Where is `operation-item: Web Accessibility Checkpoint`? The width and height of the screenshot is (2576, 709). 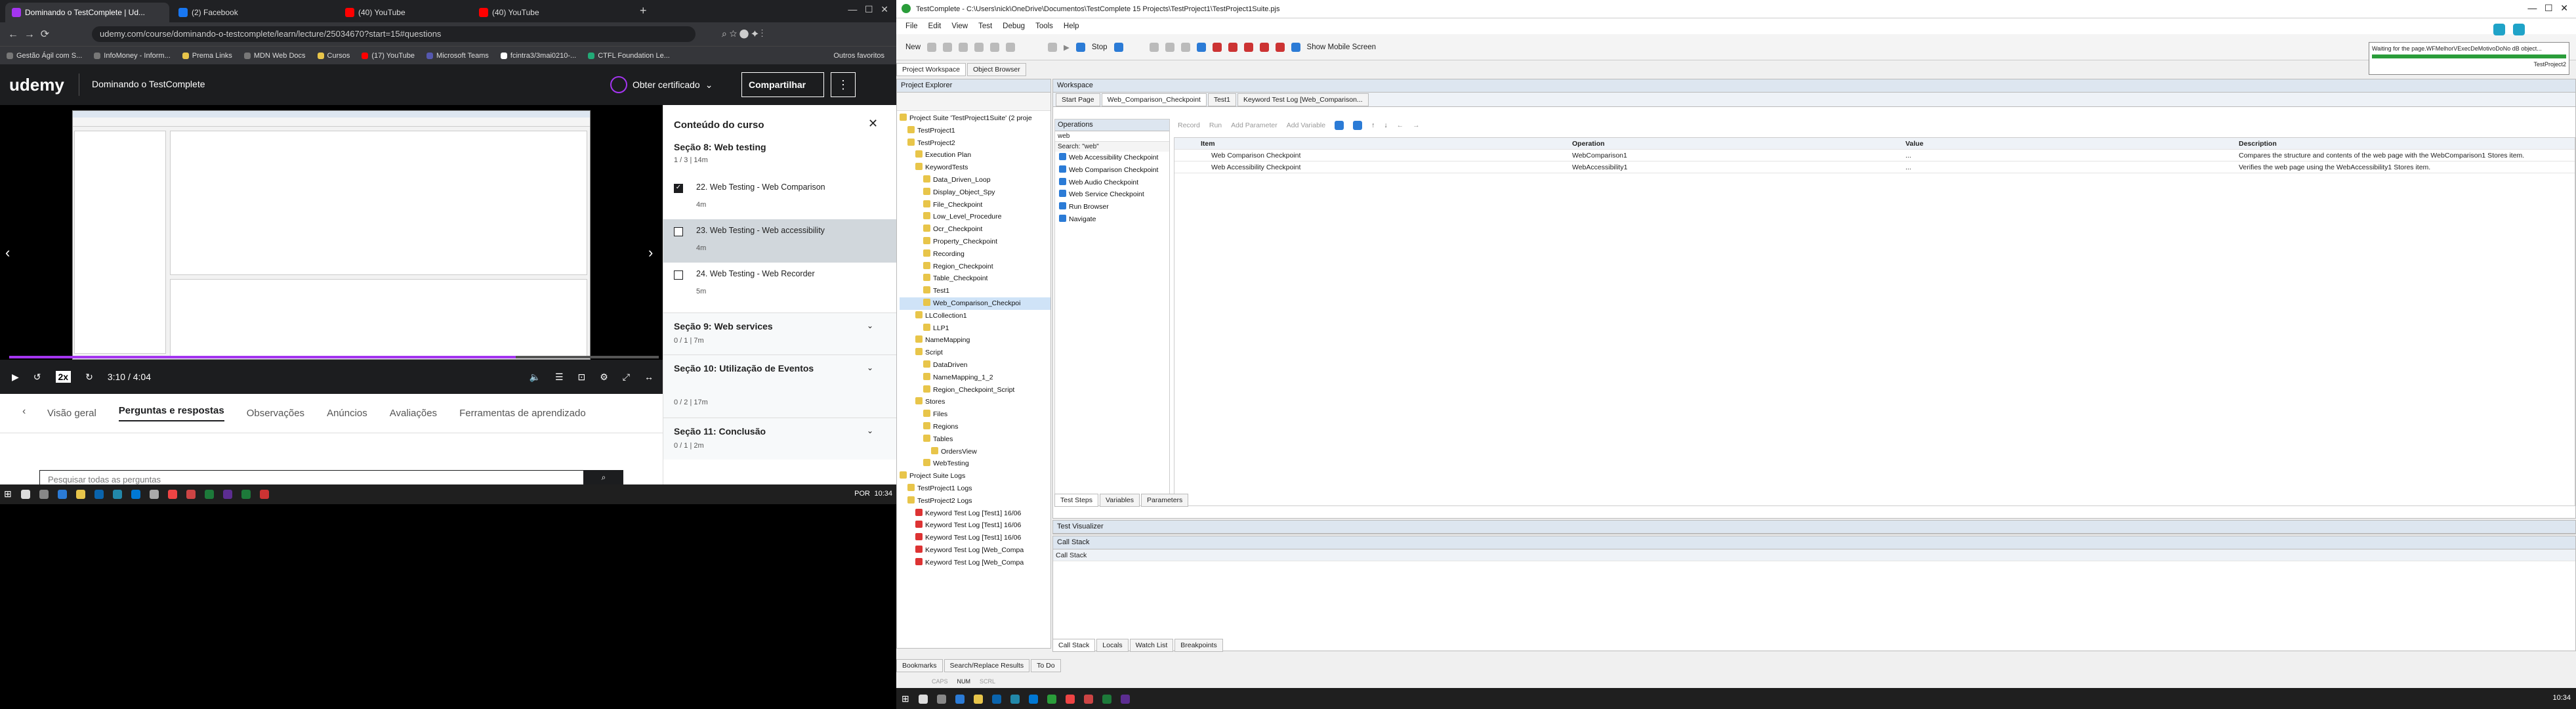
operation-item: Web Accessibility Checkpoint is located at coordinates (1112, 158).